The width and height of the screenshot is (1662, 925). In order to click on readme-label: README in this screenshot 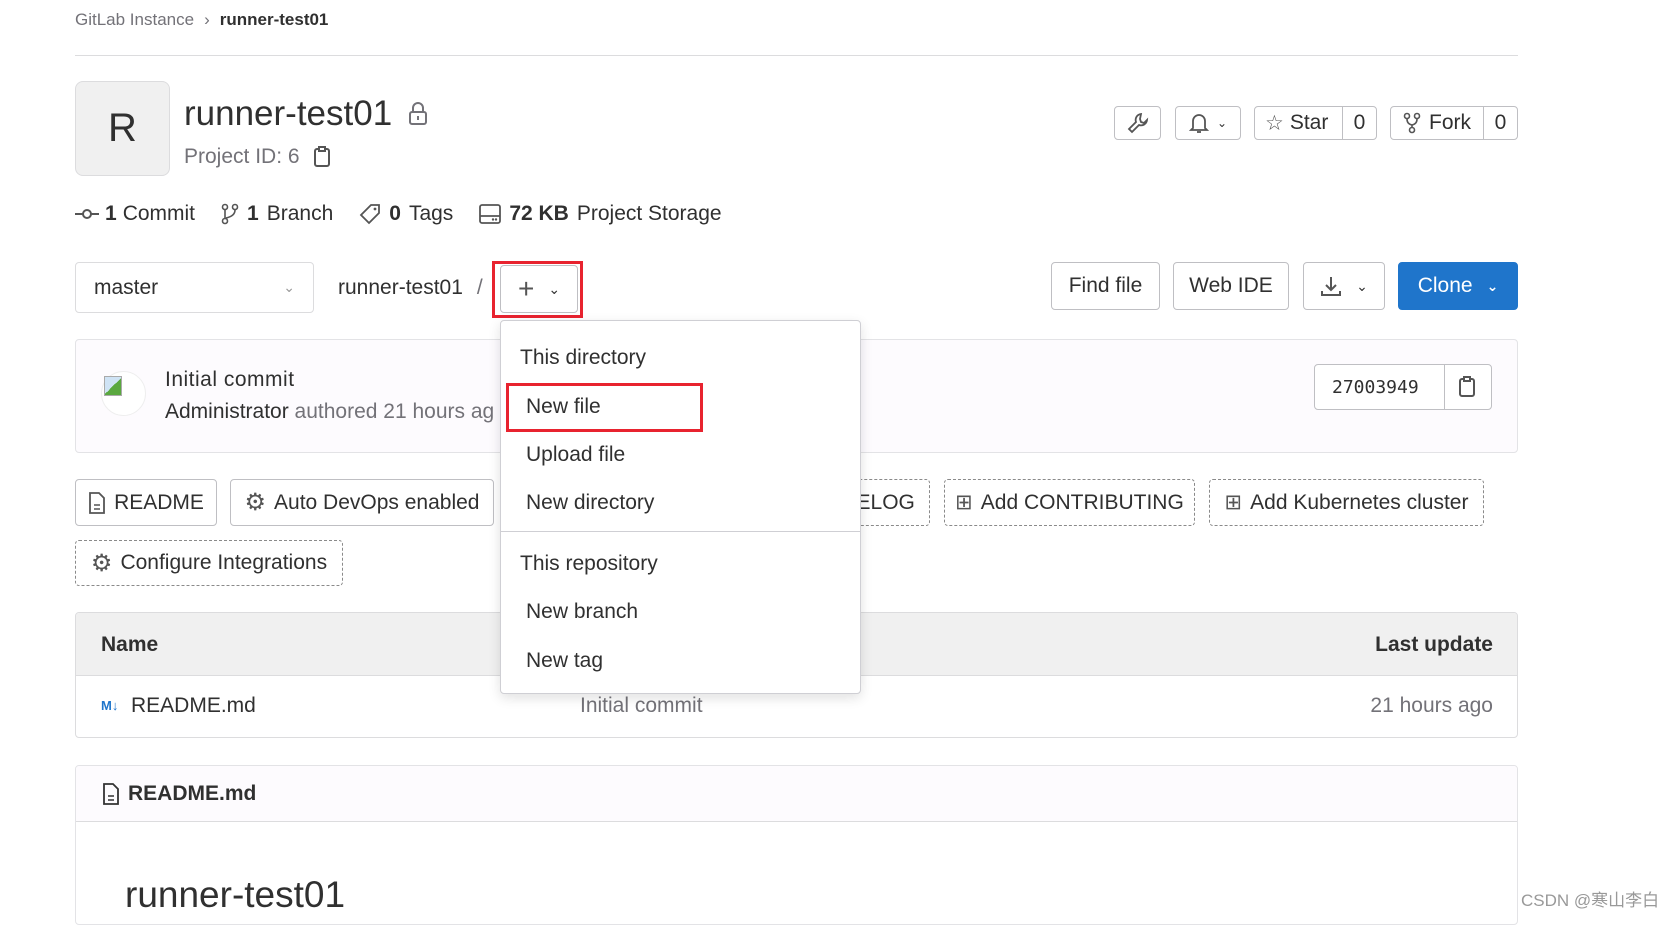, I will do `click(159, 502)`.